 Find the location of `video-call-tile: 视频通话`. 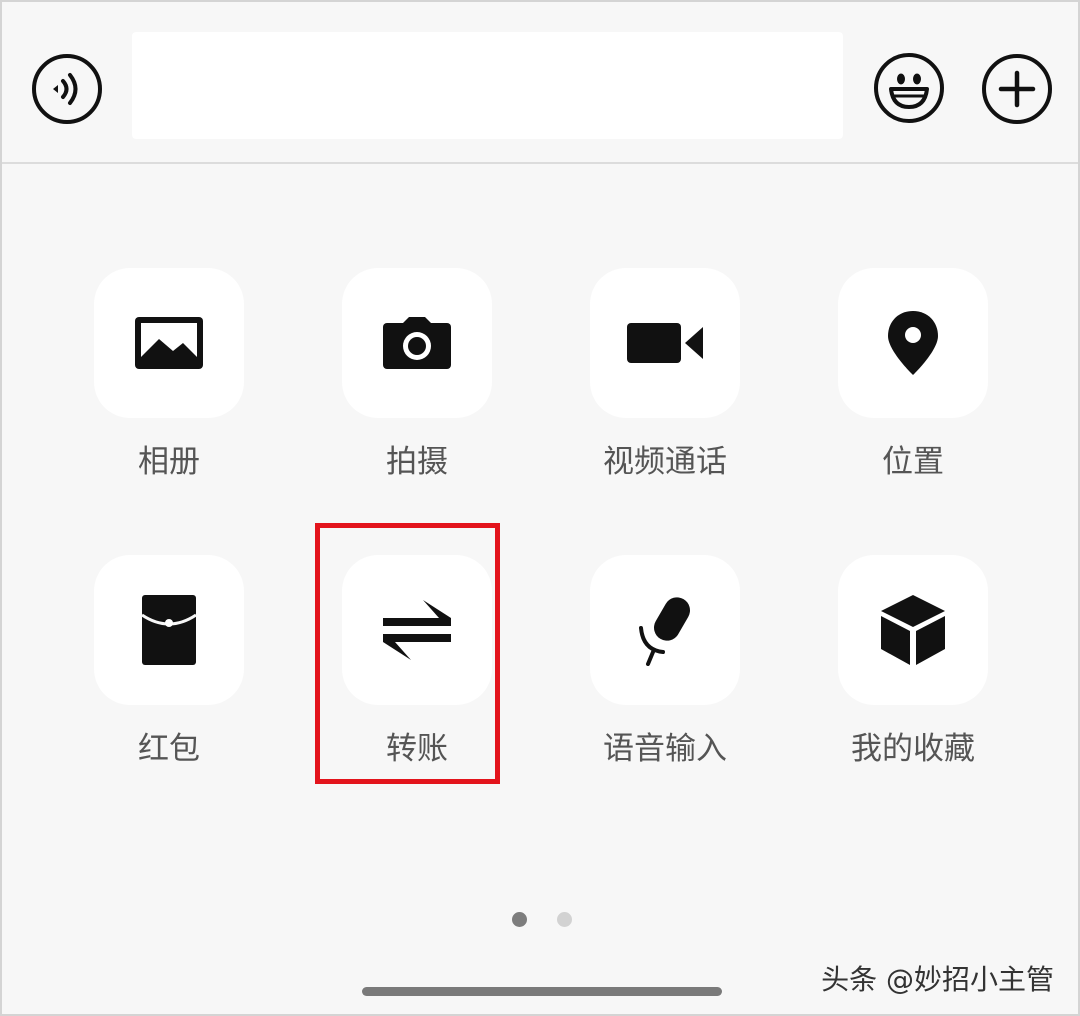

video-call-tile: 视频通话 is located at coordinates (665, 374).